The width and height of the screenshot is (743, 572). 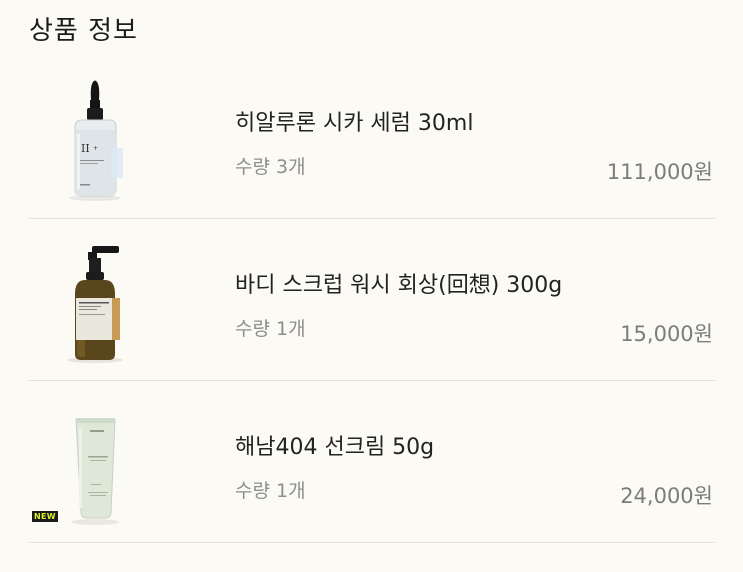 What do you see at coordinates (95, 304) in the screenshot?
I see `amber-pump-bottle-icon` at bounding box center [95, 304].